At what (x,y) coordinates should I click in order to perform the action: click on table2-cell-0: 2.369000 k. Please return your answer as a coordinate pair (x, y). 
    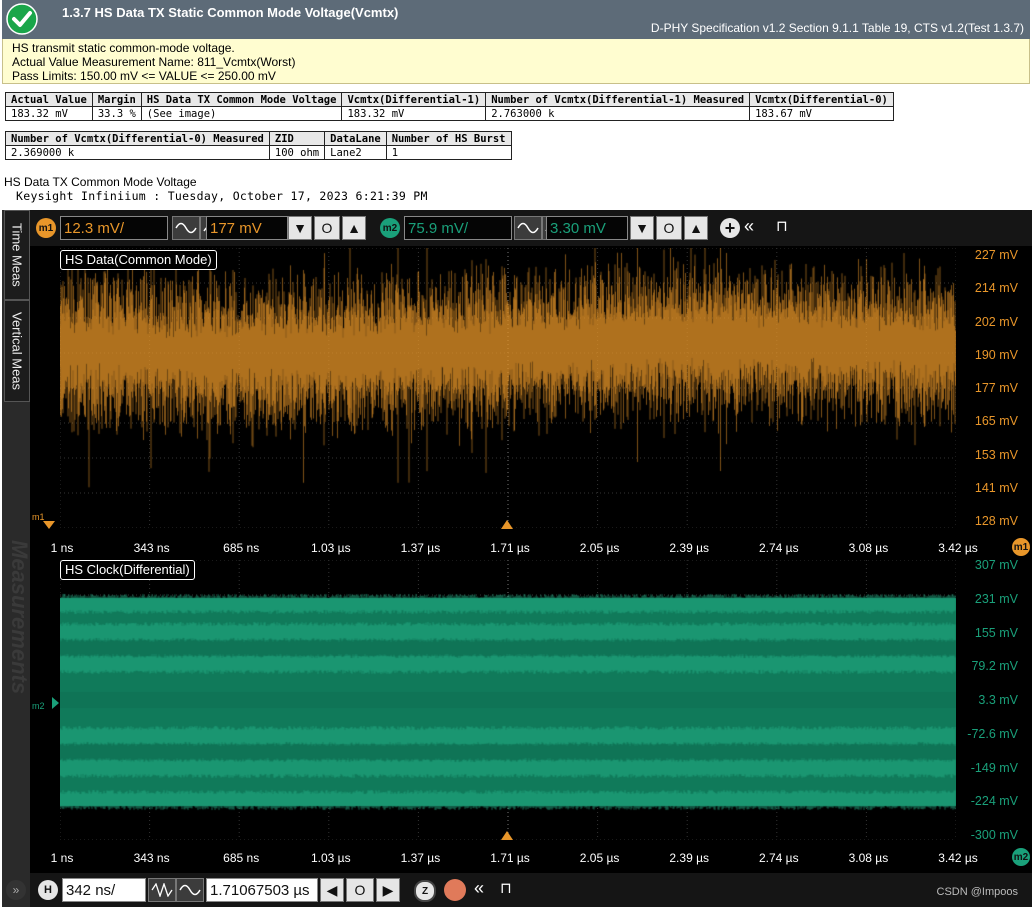
    Looking at the image, I should click on (137, 152).